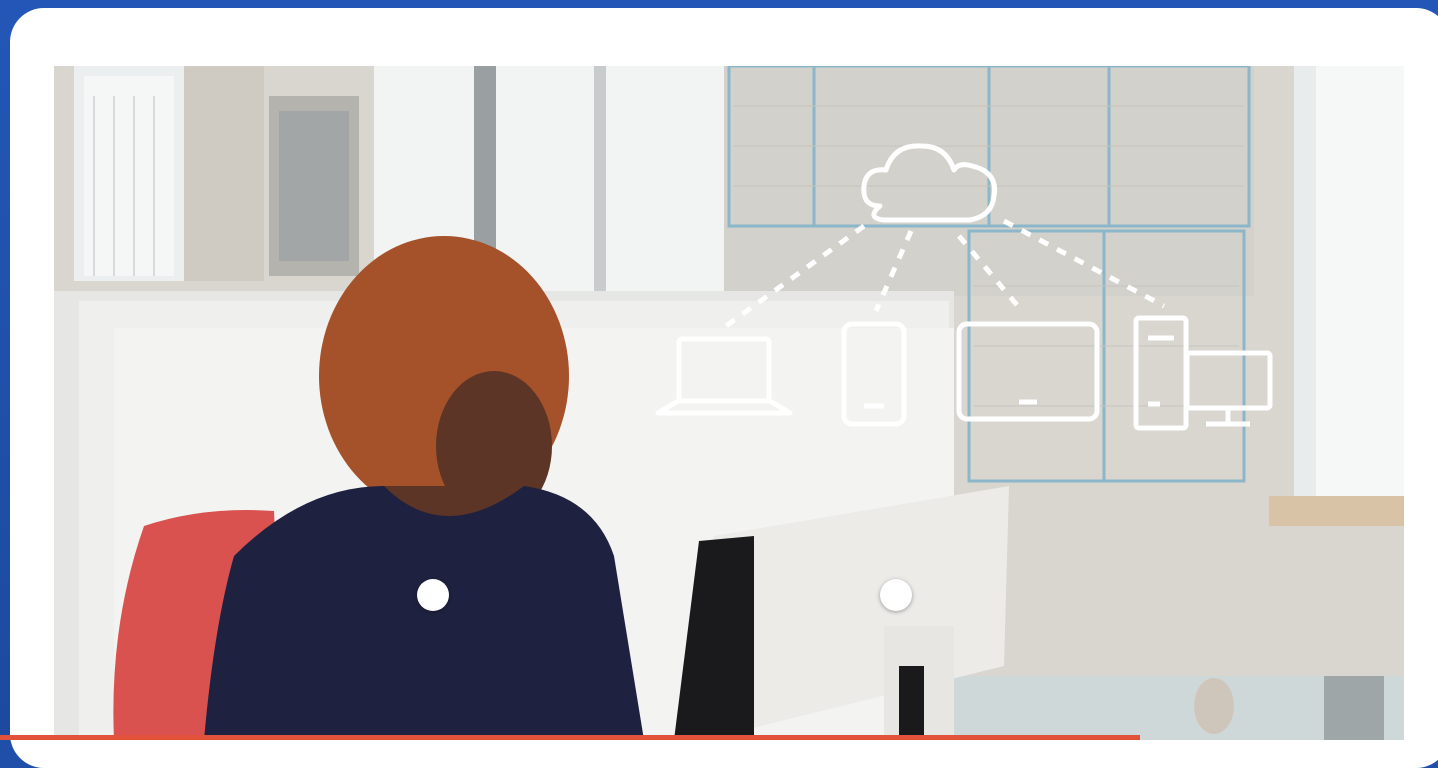  What do you see at coordinates (570, 737) in the screenshot?
I see `accent-bar` at bounding box center [570, 737].